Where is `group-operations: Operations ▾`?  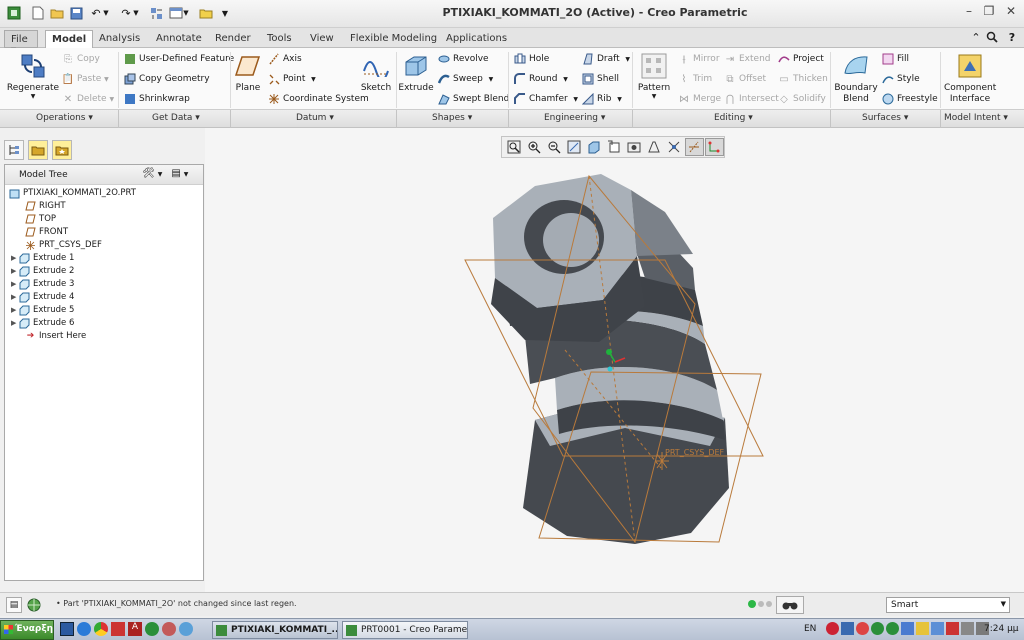
group-operations: Operations ▾ is located at coordinates (64, 118).